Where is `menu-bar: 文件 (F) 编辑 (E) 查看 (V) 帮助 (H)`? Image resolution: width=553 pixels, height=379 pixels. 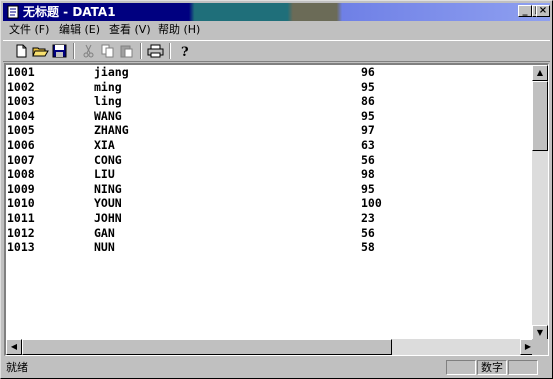
menu-bar: 文件 (F) 编辑 (E) 查看 (V) 帮助 (H) is located at coordinates (276, 30).